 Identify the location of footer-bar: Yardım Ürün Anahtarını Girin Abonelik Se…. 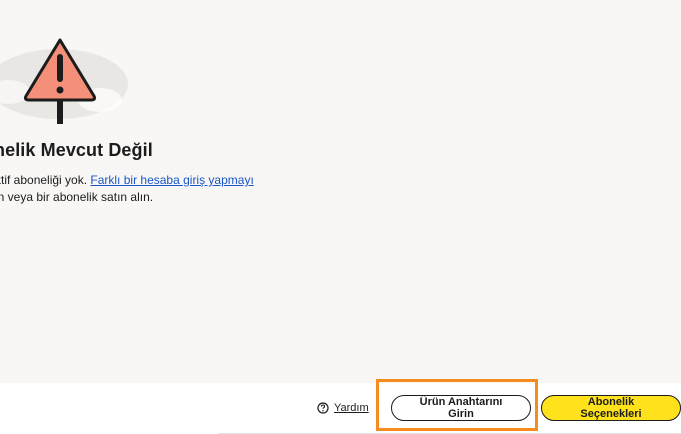
(340, 408).